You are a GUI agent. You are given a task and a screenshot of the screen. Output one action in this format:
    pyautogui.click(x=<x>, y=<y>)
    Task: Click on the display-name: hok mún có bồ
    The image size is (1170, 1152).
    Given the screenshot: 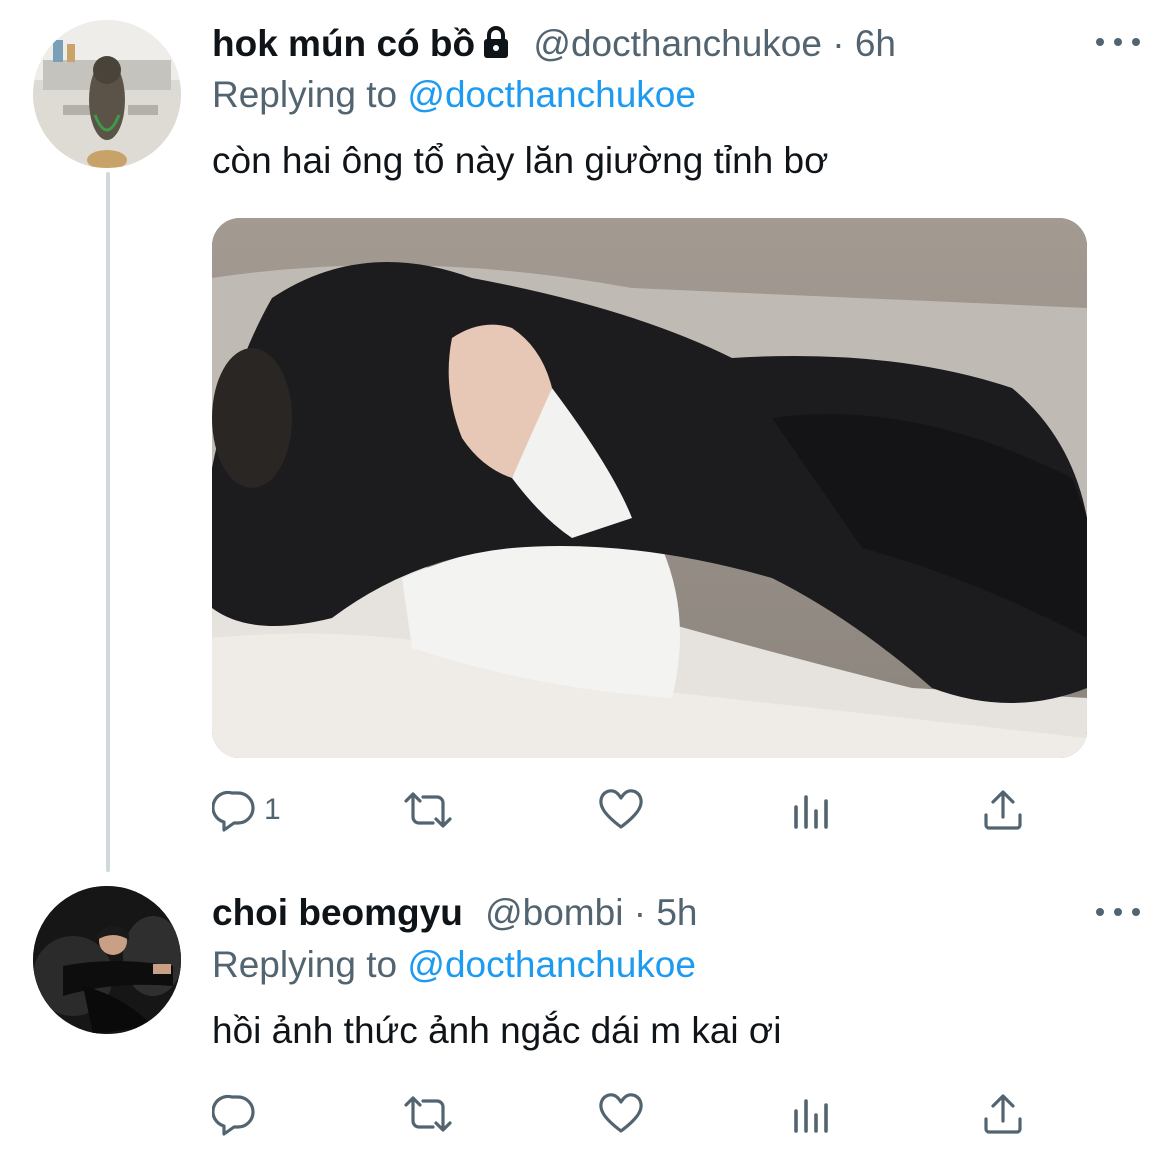 What is the action you would take?
    pyautogui.click(x=343, y=43)
    